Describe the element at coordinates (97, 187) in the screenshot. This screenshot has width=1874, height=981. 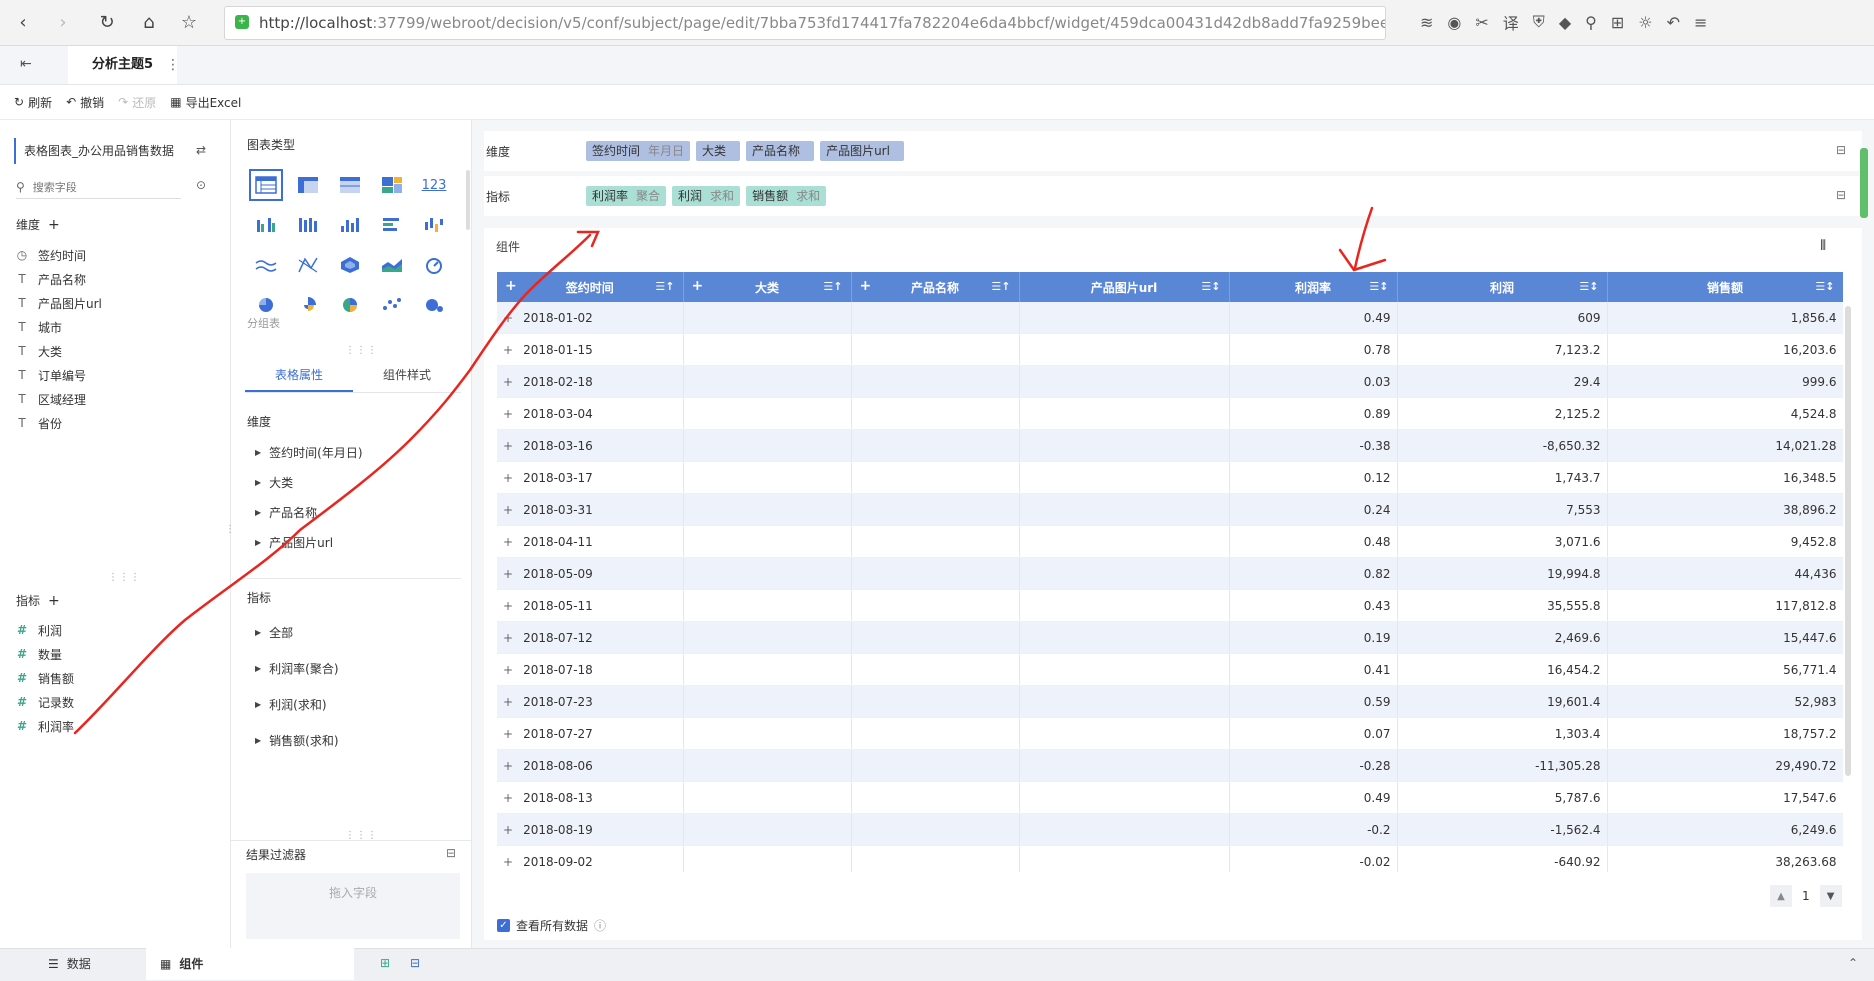
I see `search-input` at that location.